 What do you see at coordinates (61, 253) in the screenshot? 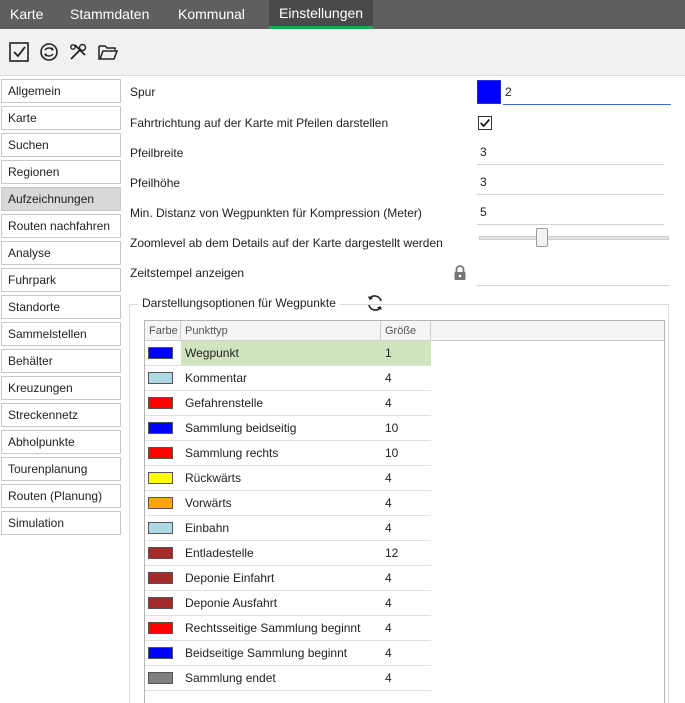
I see `sidebar-item-analyse: Analyse` at bounding box center [61, 253].